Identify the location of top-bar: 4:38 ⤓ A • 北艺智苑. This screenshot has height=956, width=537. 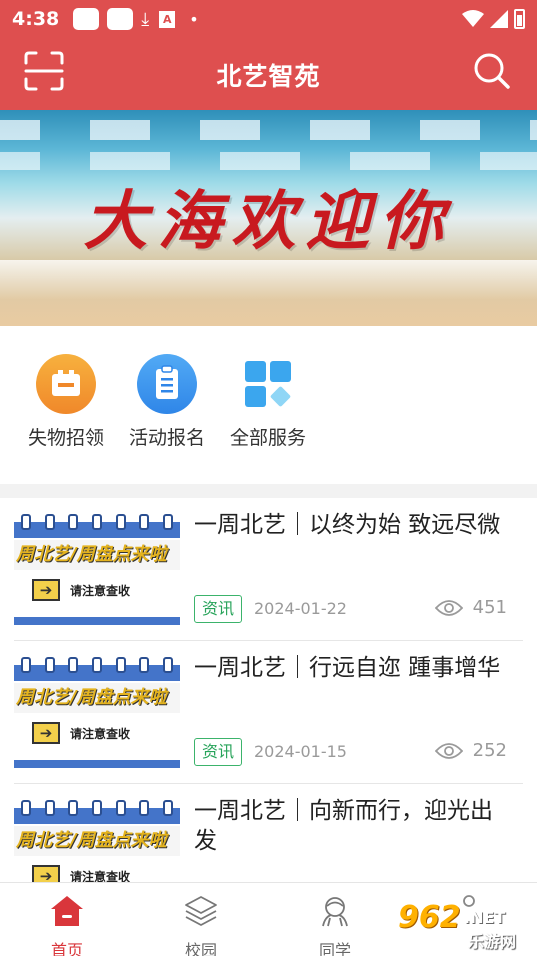
(268, 55).